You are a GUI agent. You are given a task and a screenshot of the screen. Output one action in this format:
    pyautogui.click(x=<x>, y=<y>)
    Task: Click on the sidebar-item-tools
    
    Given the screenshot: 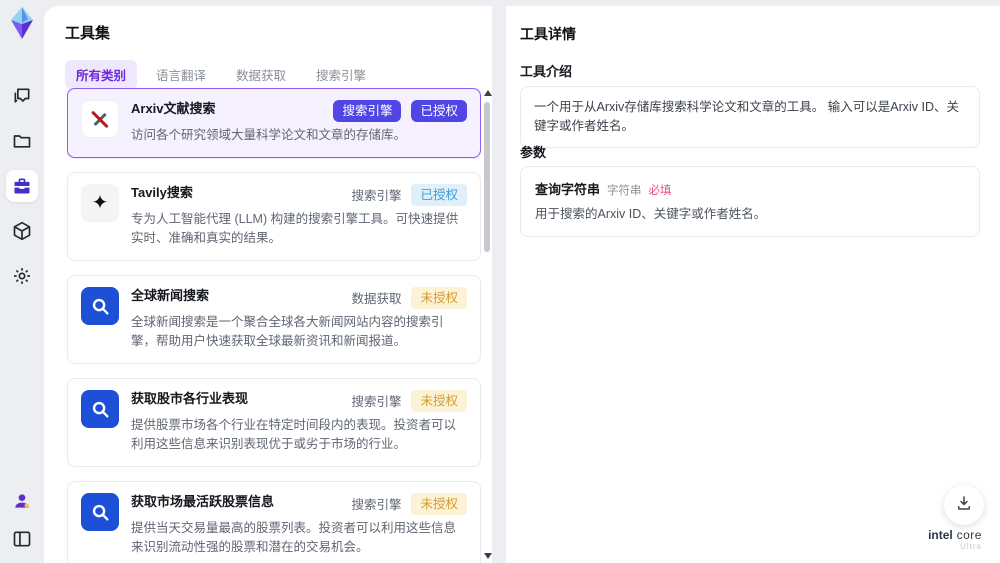 What is the action you would take?
    pyautogui.click(x=22, y=186)
    